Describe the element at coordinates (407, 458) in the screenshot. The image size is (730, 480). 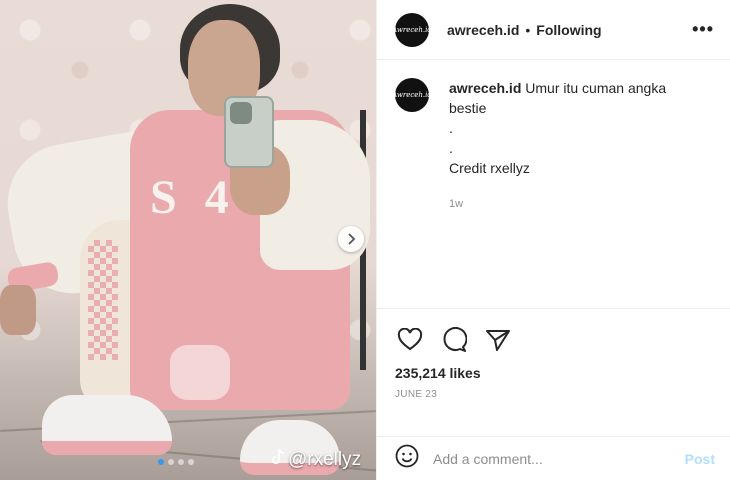
I see `emoji-icon` at that location.